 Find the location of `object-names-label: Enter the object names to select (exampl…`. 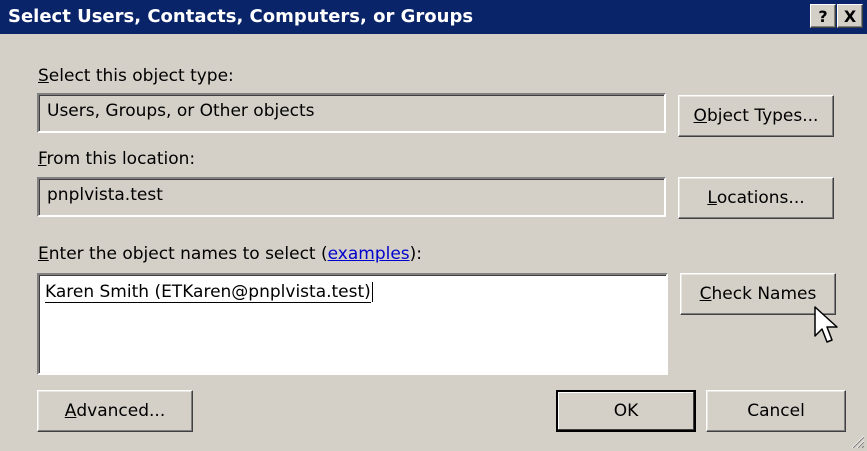

object-names-label: Enter the object names to select (exampl… is located at coordinates (230, 254).